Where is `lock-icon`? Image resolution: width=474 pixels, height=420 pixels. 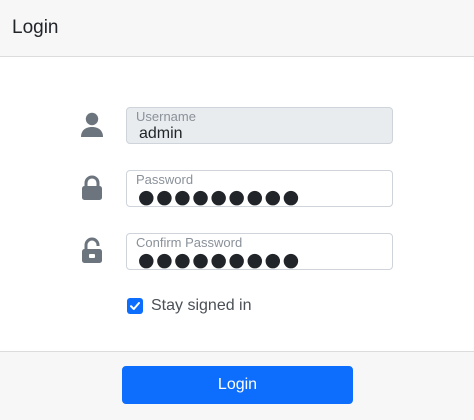
lock-icon is located at coordinates (92, 188).